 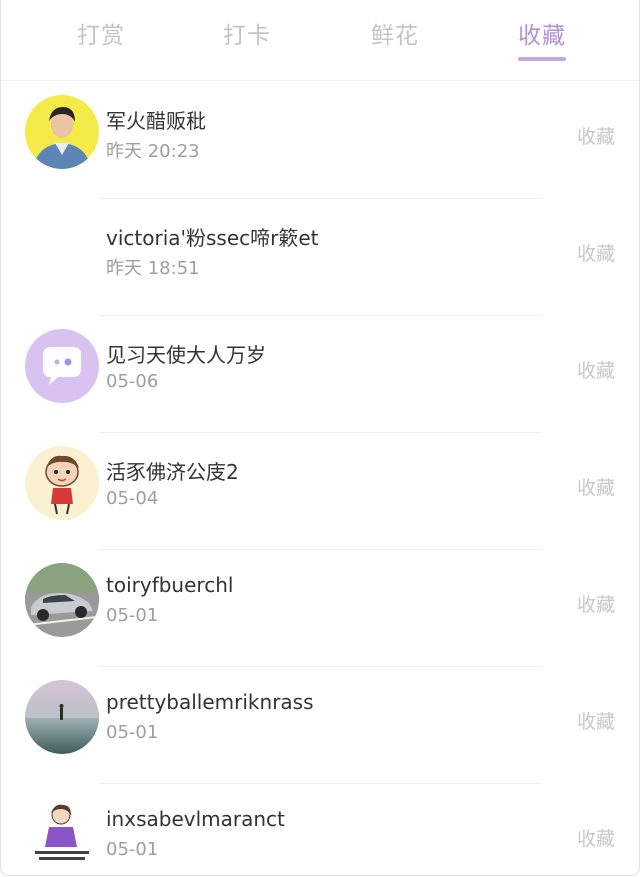 What do you see at coordinates (62, 132) in the screenshot?
I see `person-avatar` at bounding box center [62, 132].